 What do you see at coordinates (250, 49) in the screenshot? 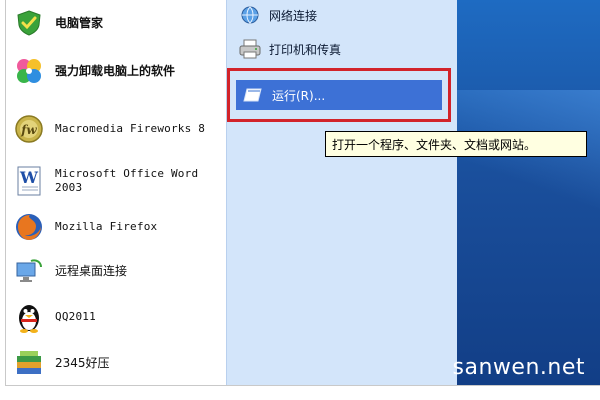
I see `printer-icon` at bounding box center [250, 49].